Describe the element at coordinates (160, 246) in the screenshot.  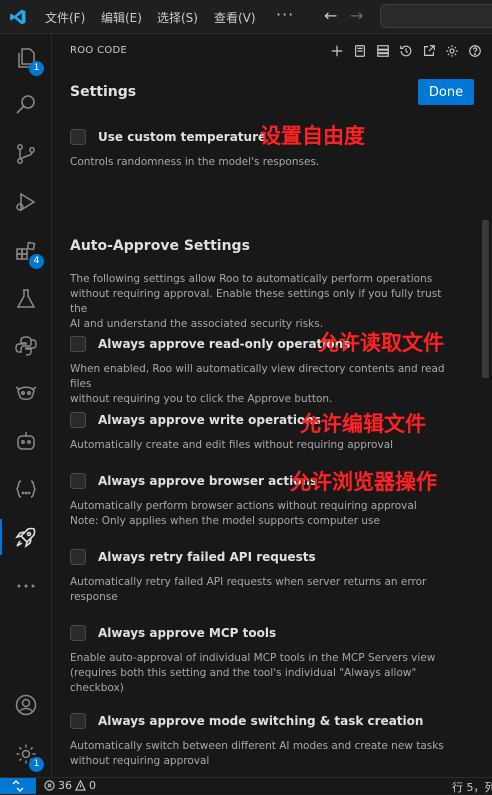
I see `auto-approve-heading: Auto-Approve Settings` at that location.